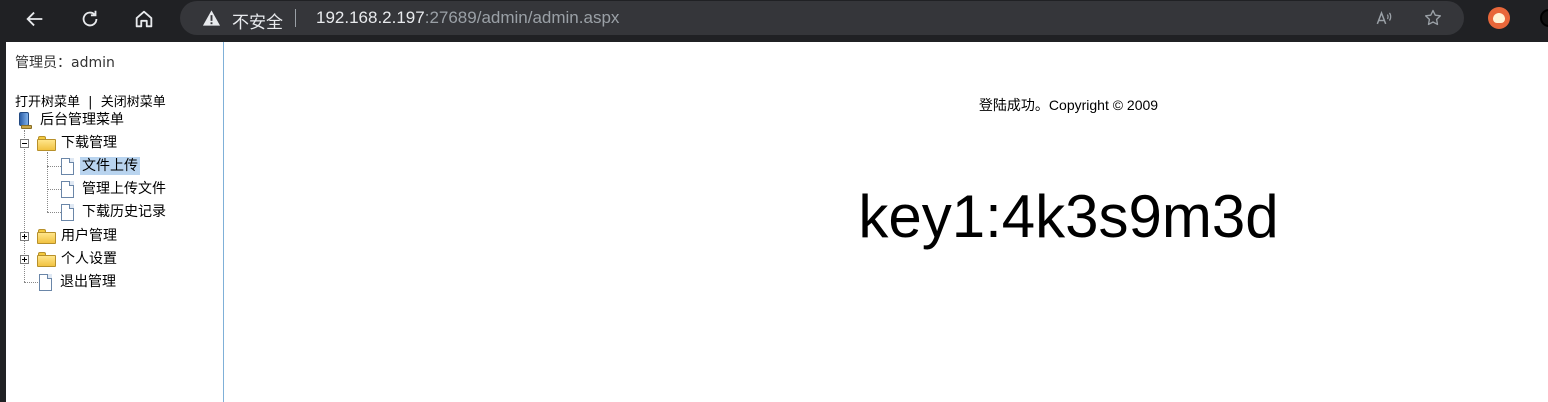 This screenshot has height=402, width=1548. I want to click on favorite-star-icon, so click(1433, 18).